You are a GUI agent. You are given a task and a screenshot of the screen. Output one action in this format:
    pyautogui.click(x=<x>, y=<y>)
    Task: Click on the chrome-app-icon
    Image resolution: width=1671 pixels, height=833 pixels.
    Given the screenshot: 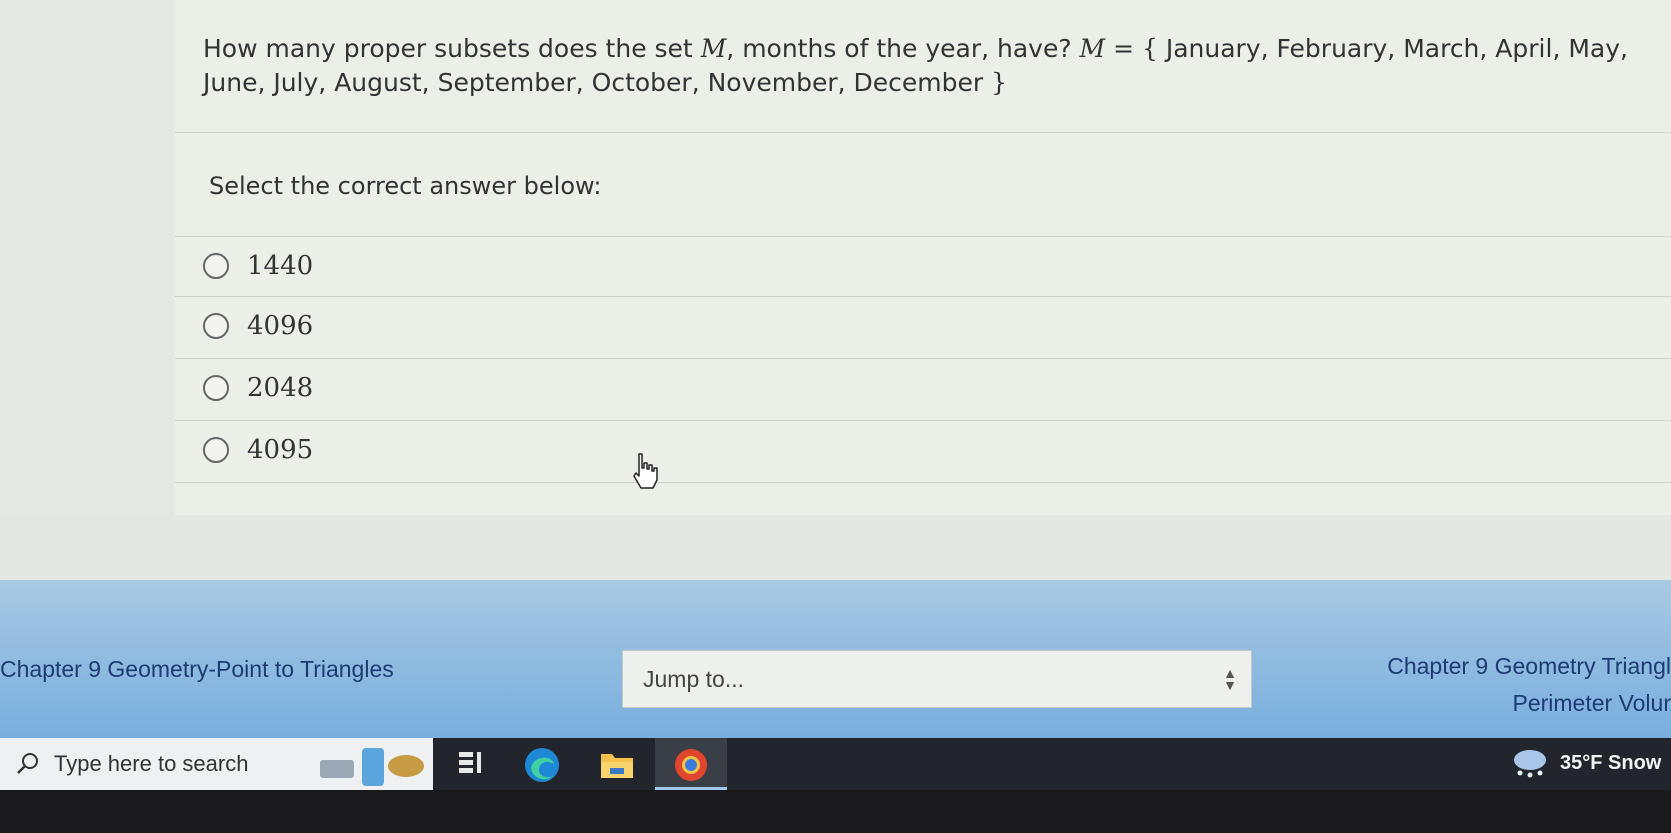 What is the action you would take?
    pyautogui.click(x=691, y=765)
    